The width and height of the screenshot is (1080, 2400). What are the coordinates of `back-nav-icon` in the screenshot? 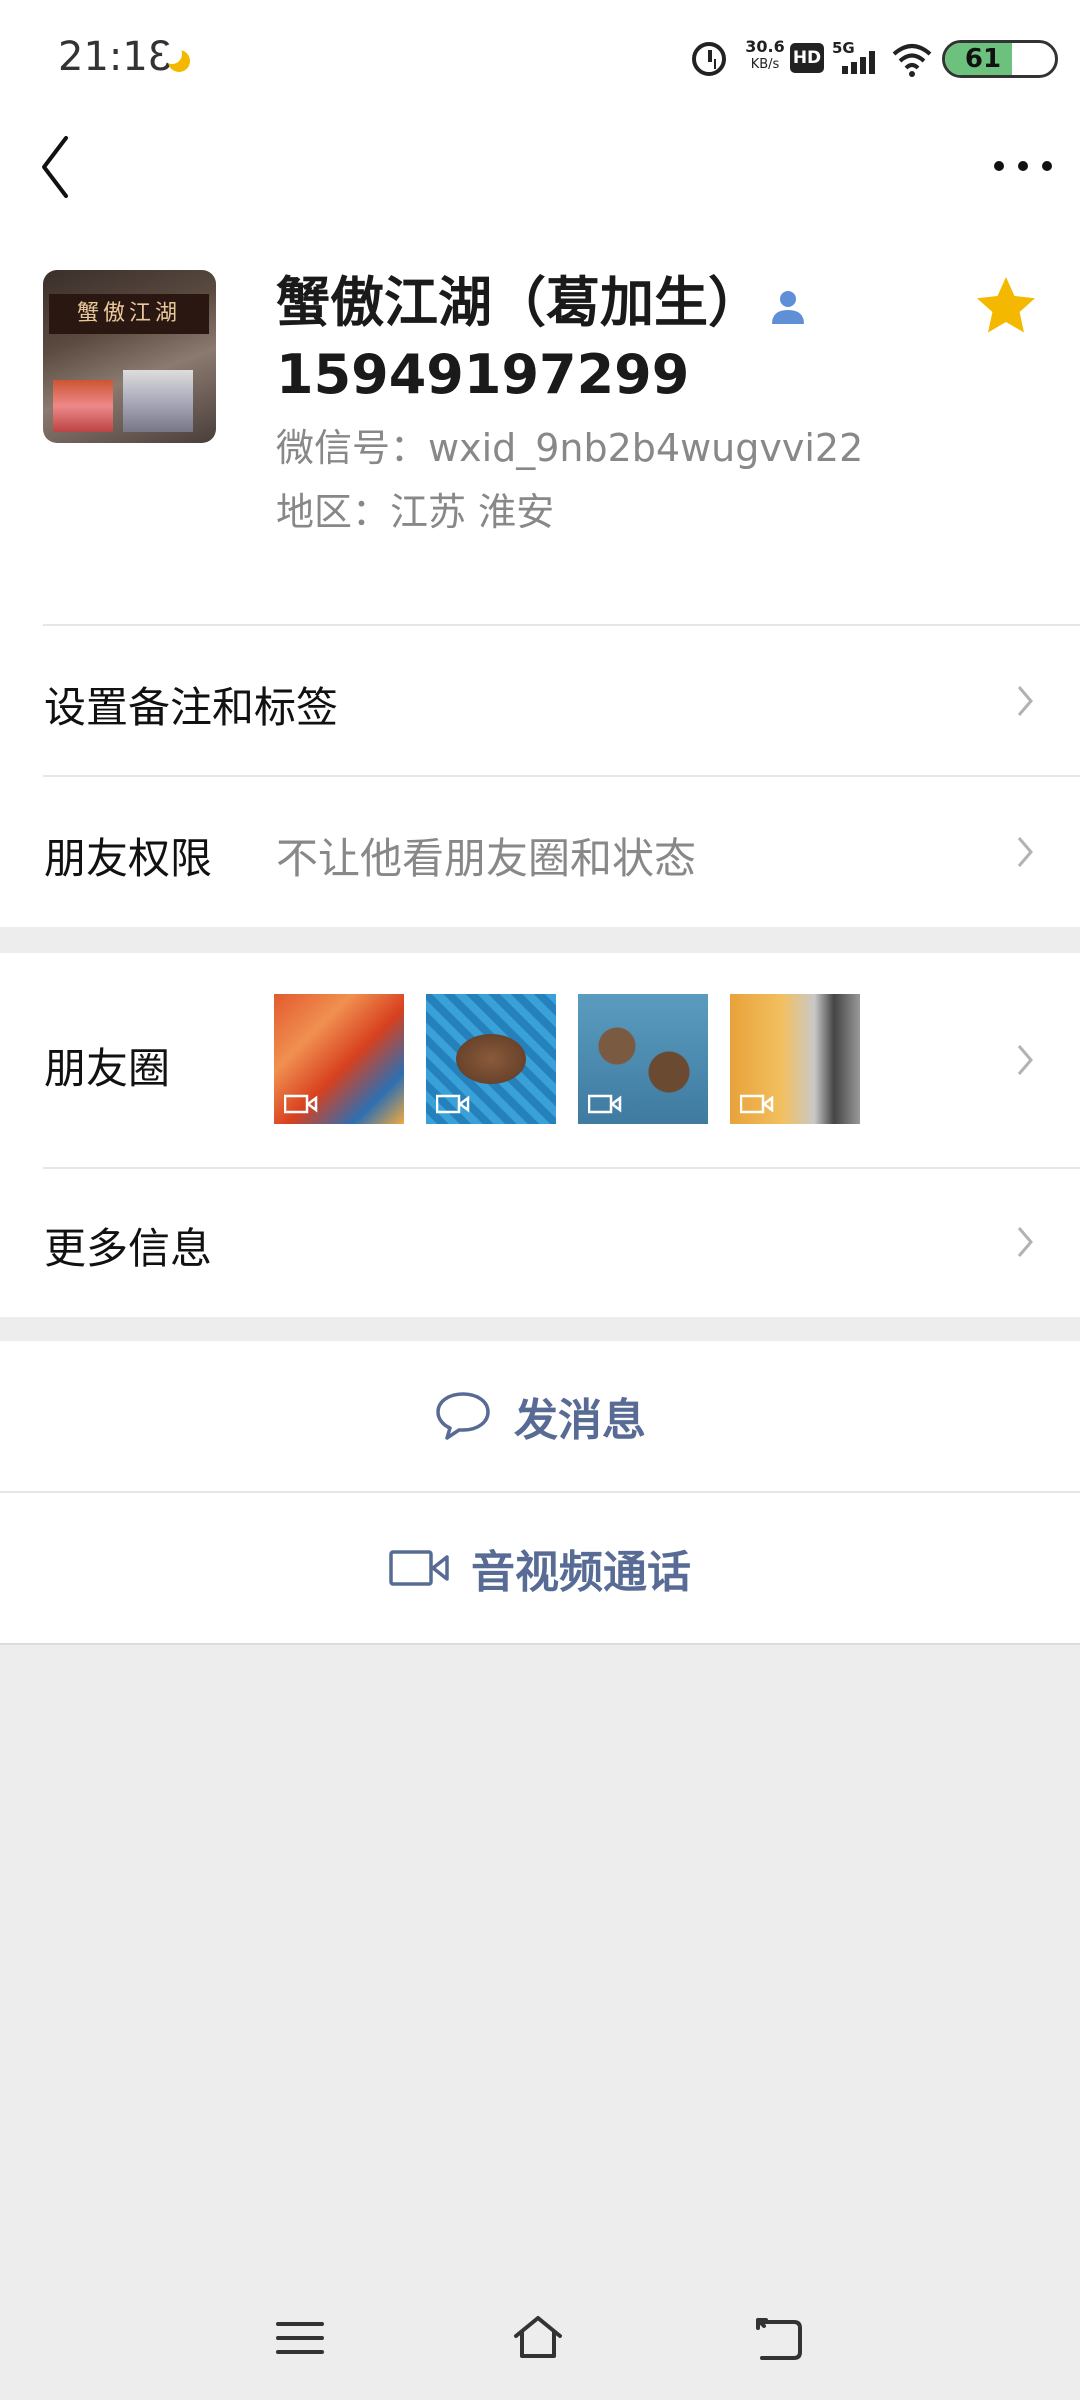 It's located at (780, 2338).